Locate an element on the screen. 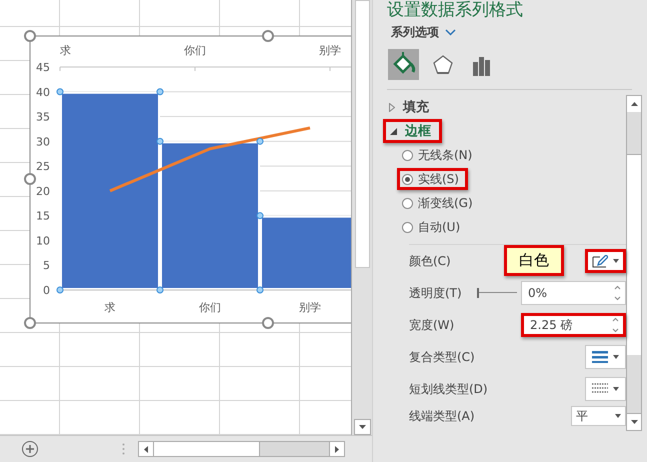  y-axis-label: 15 is located at coordinates (43, 216).